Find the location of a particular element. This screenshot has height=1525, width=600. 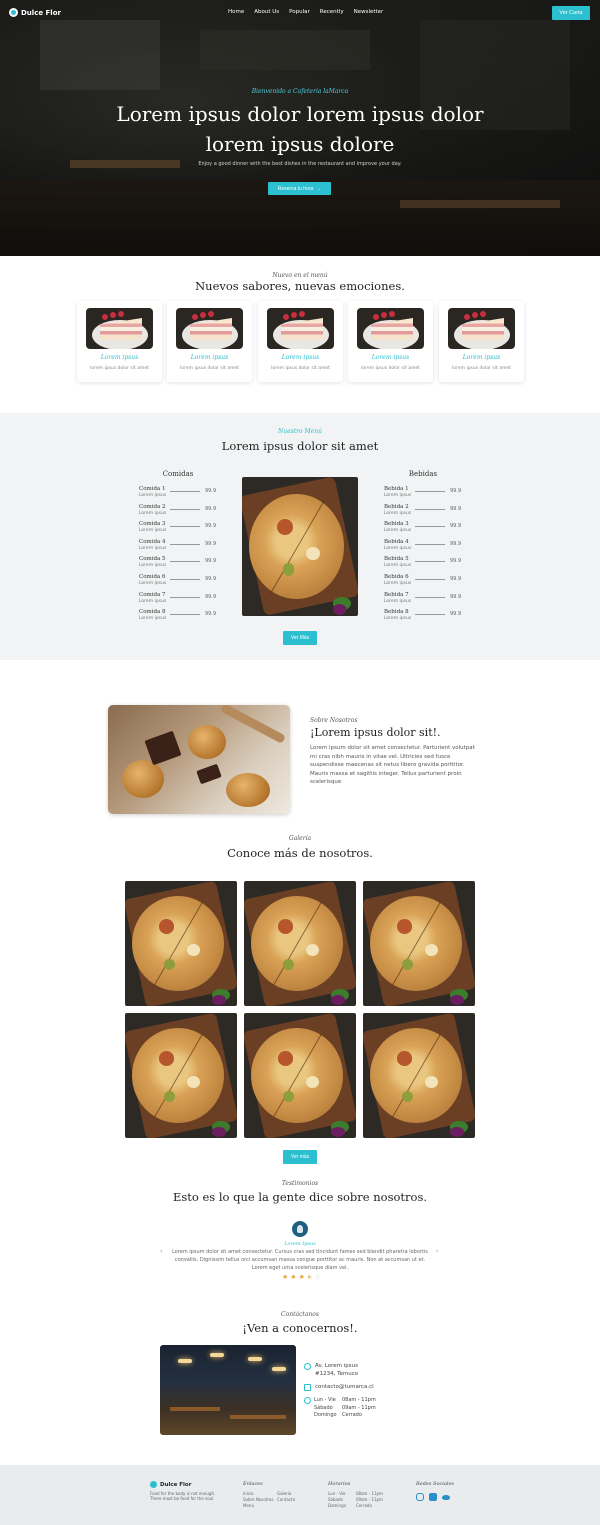

drinks-column-head: Bebidas is located at coordinates (423, 474).